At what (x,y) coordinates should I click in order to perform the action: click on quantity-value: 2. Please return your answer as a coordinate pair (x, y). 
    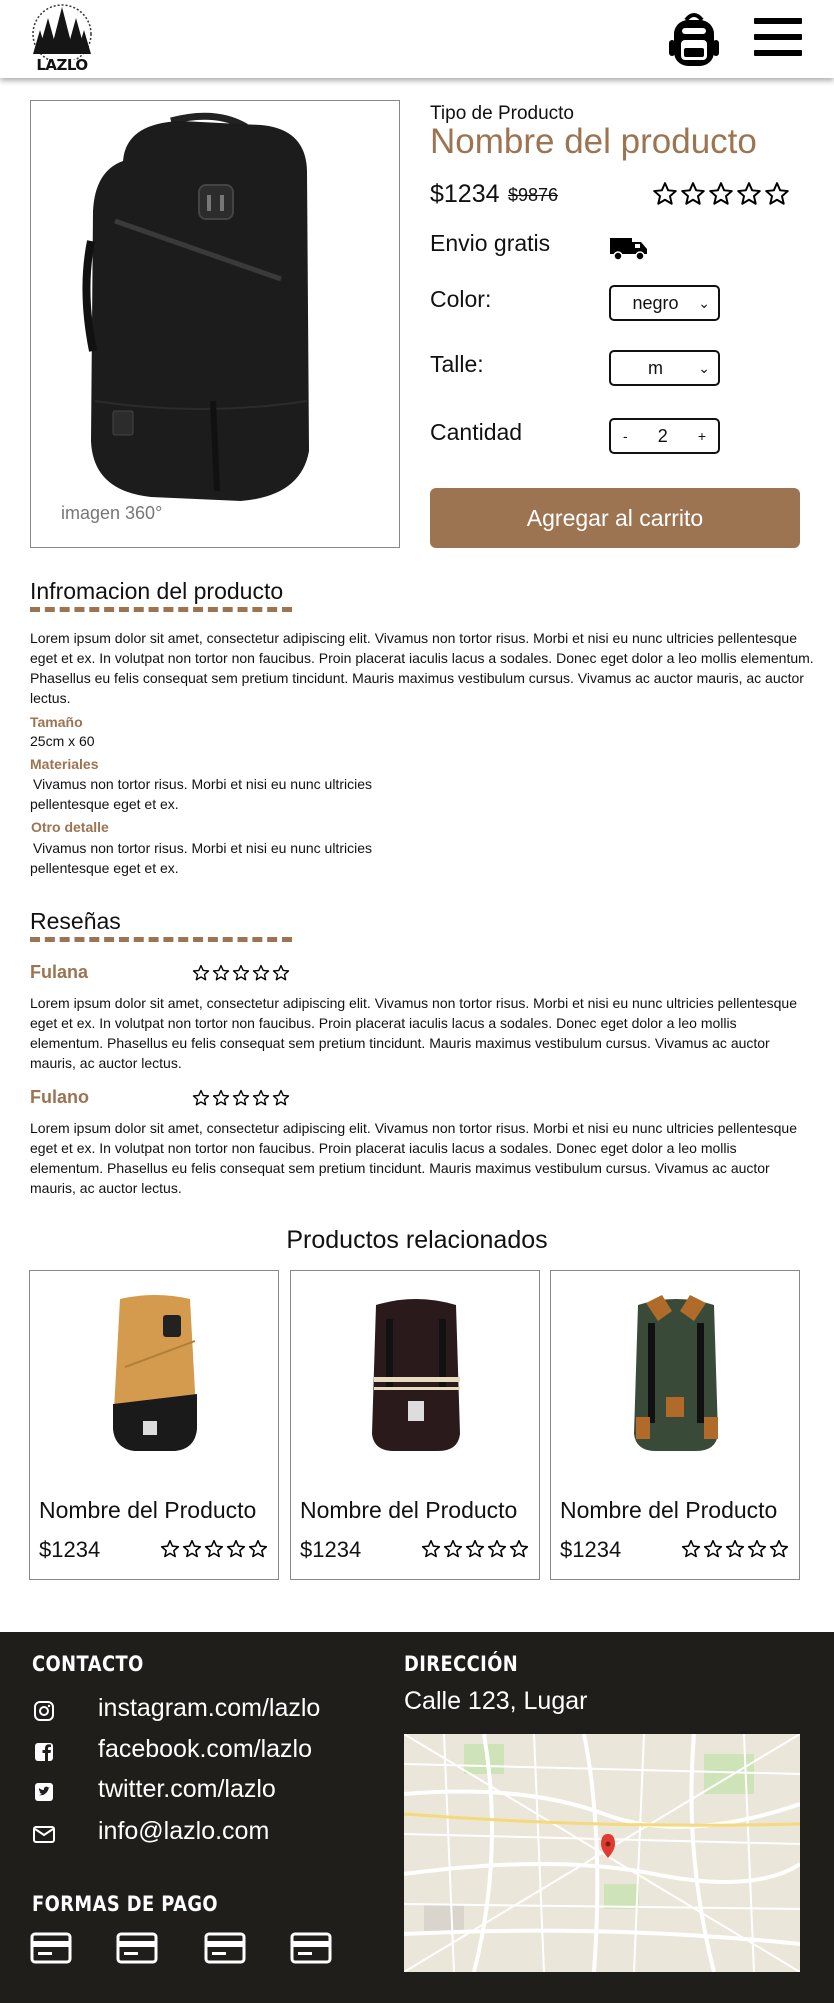
    Looking at the image, I should click on (663, 436).